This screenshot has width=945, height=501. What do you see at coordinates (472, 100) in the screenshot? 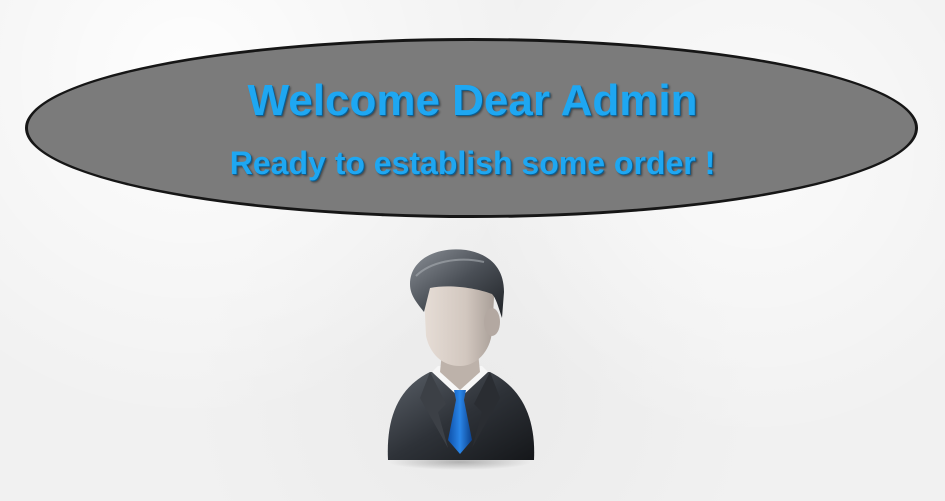
I see `welcome-title: Welcome Dear Admin` at bounding box center [472, 100].